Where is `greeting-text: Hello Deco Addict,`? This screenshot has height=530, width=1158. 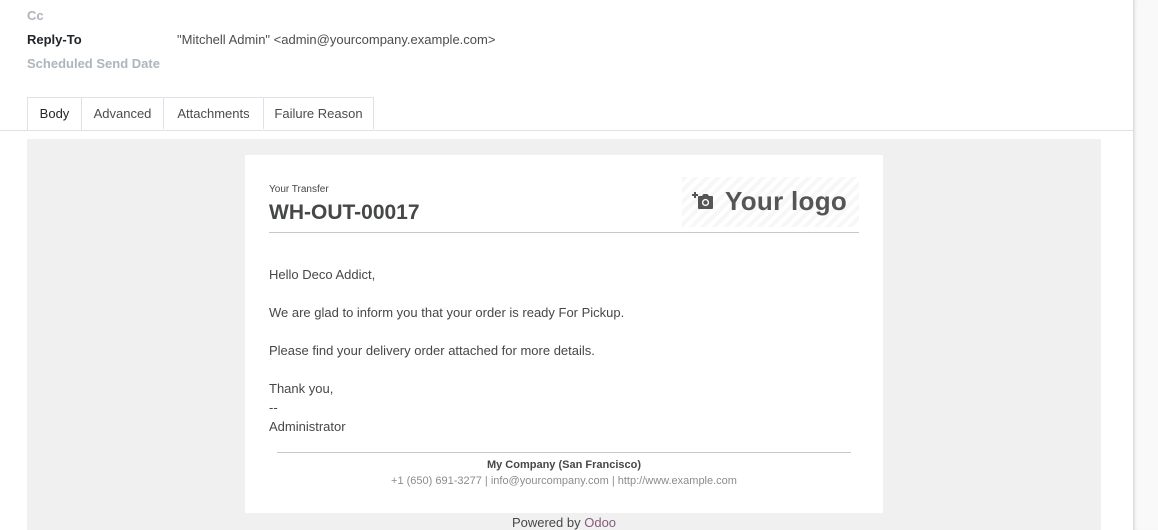
greeting-text: Hello Deco Addict, is located at coordinates (322, 274).